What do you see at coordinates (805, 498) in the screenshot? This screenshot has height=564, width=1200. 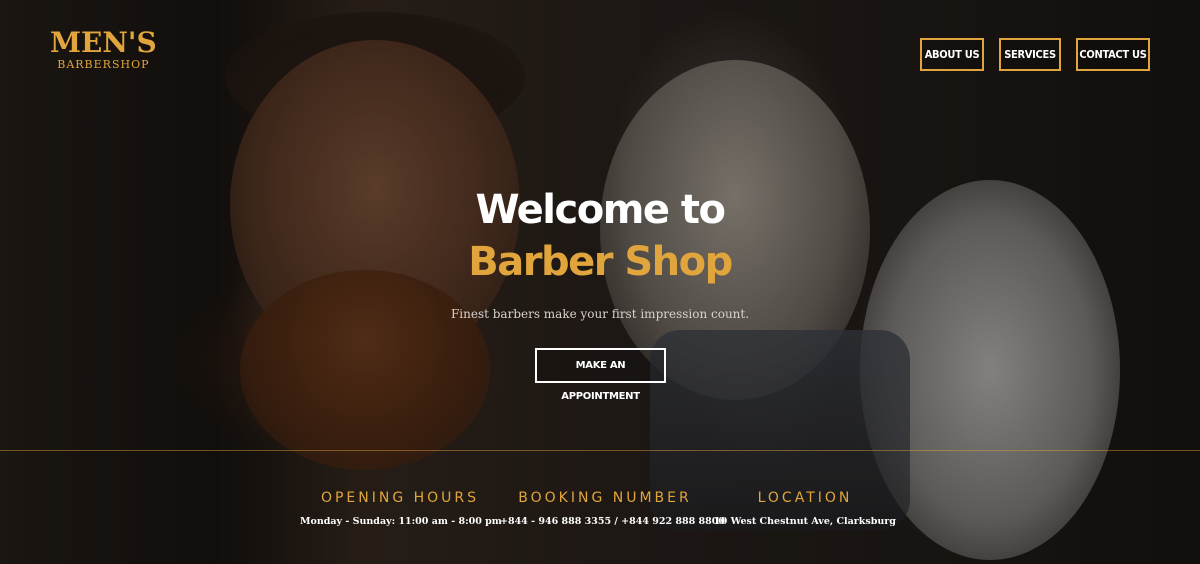 I see `location-title: LOCATION` at bounding box center [805, 498].